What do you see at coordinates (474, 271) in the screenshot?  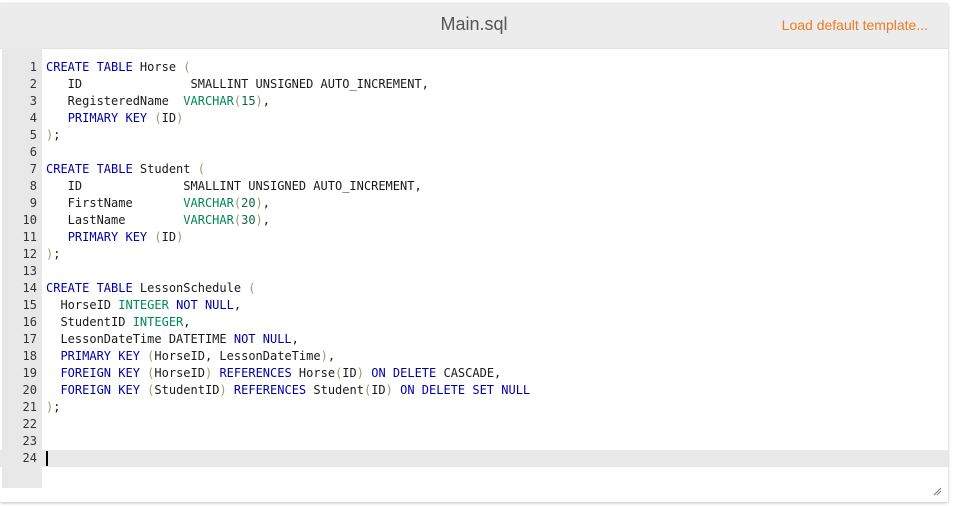 I see `code-line: 13` at bounding box center [474, 271].